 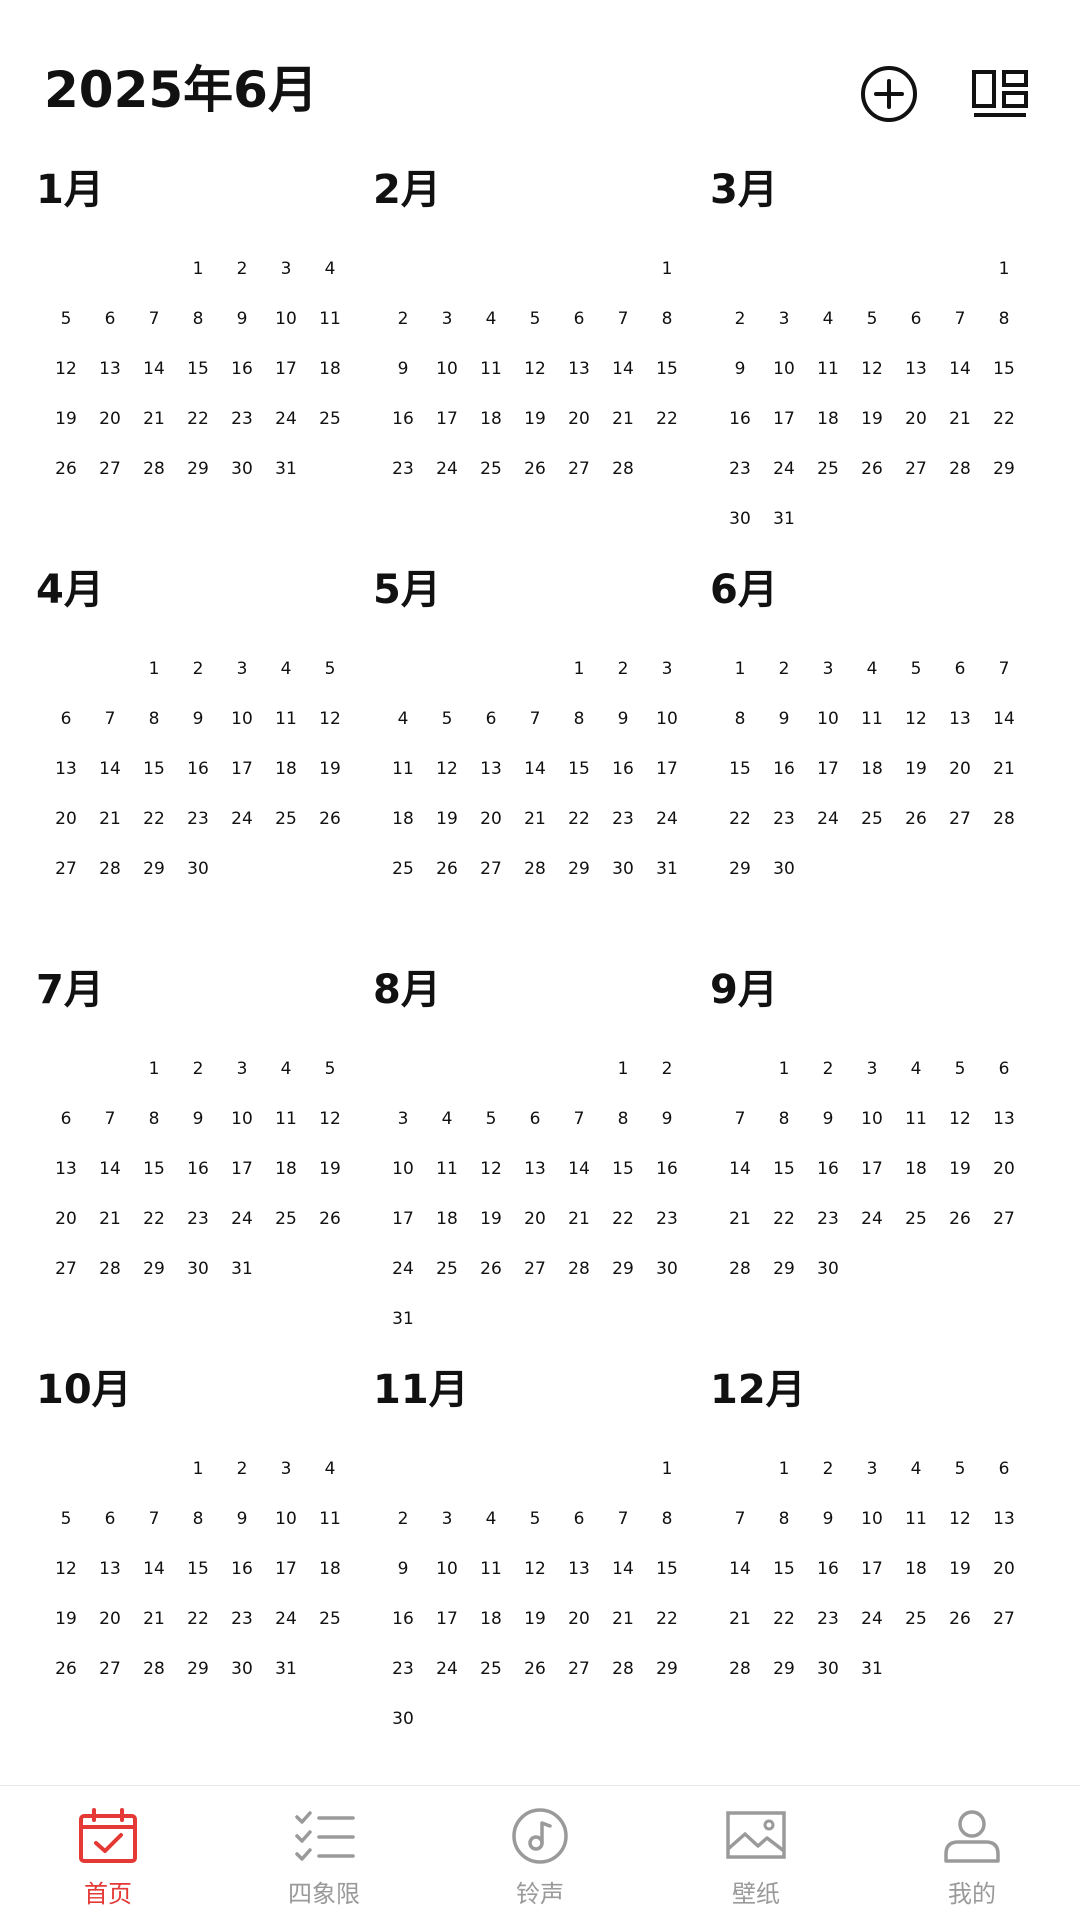 What do you see at coordinates (744, 590) in the screenshot?
I see `month-title: 6月` at bounding box center [744, 590].